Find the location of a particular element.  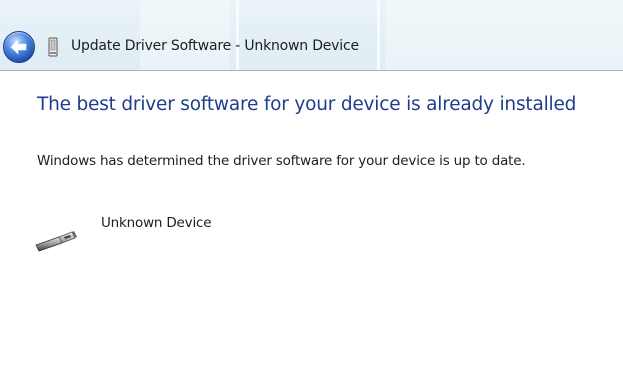

back-button is located at coordinates (19, 47).